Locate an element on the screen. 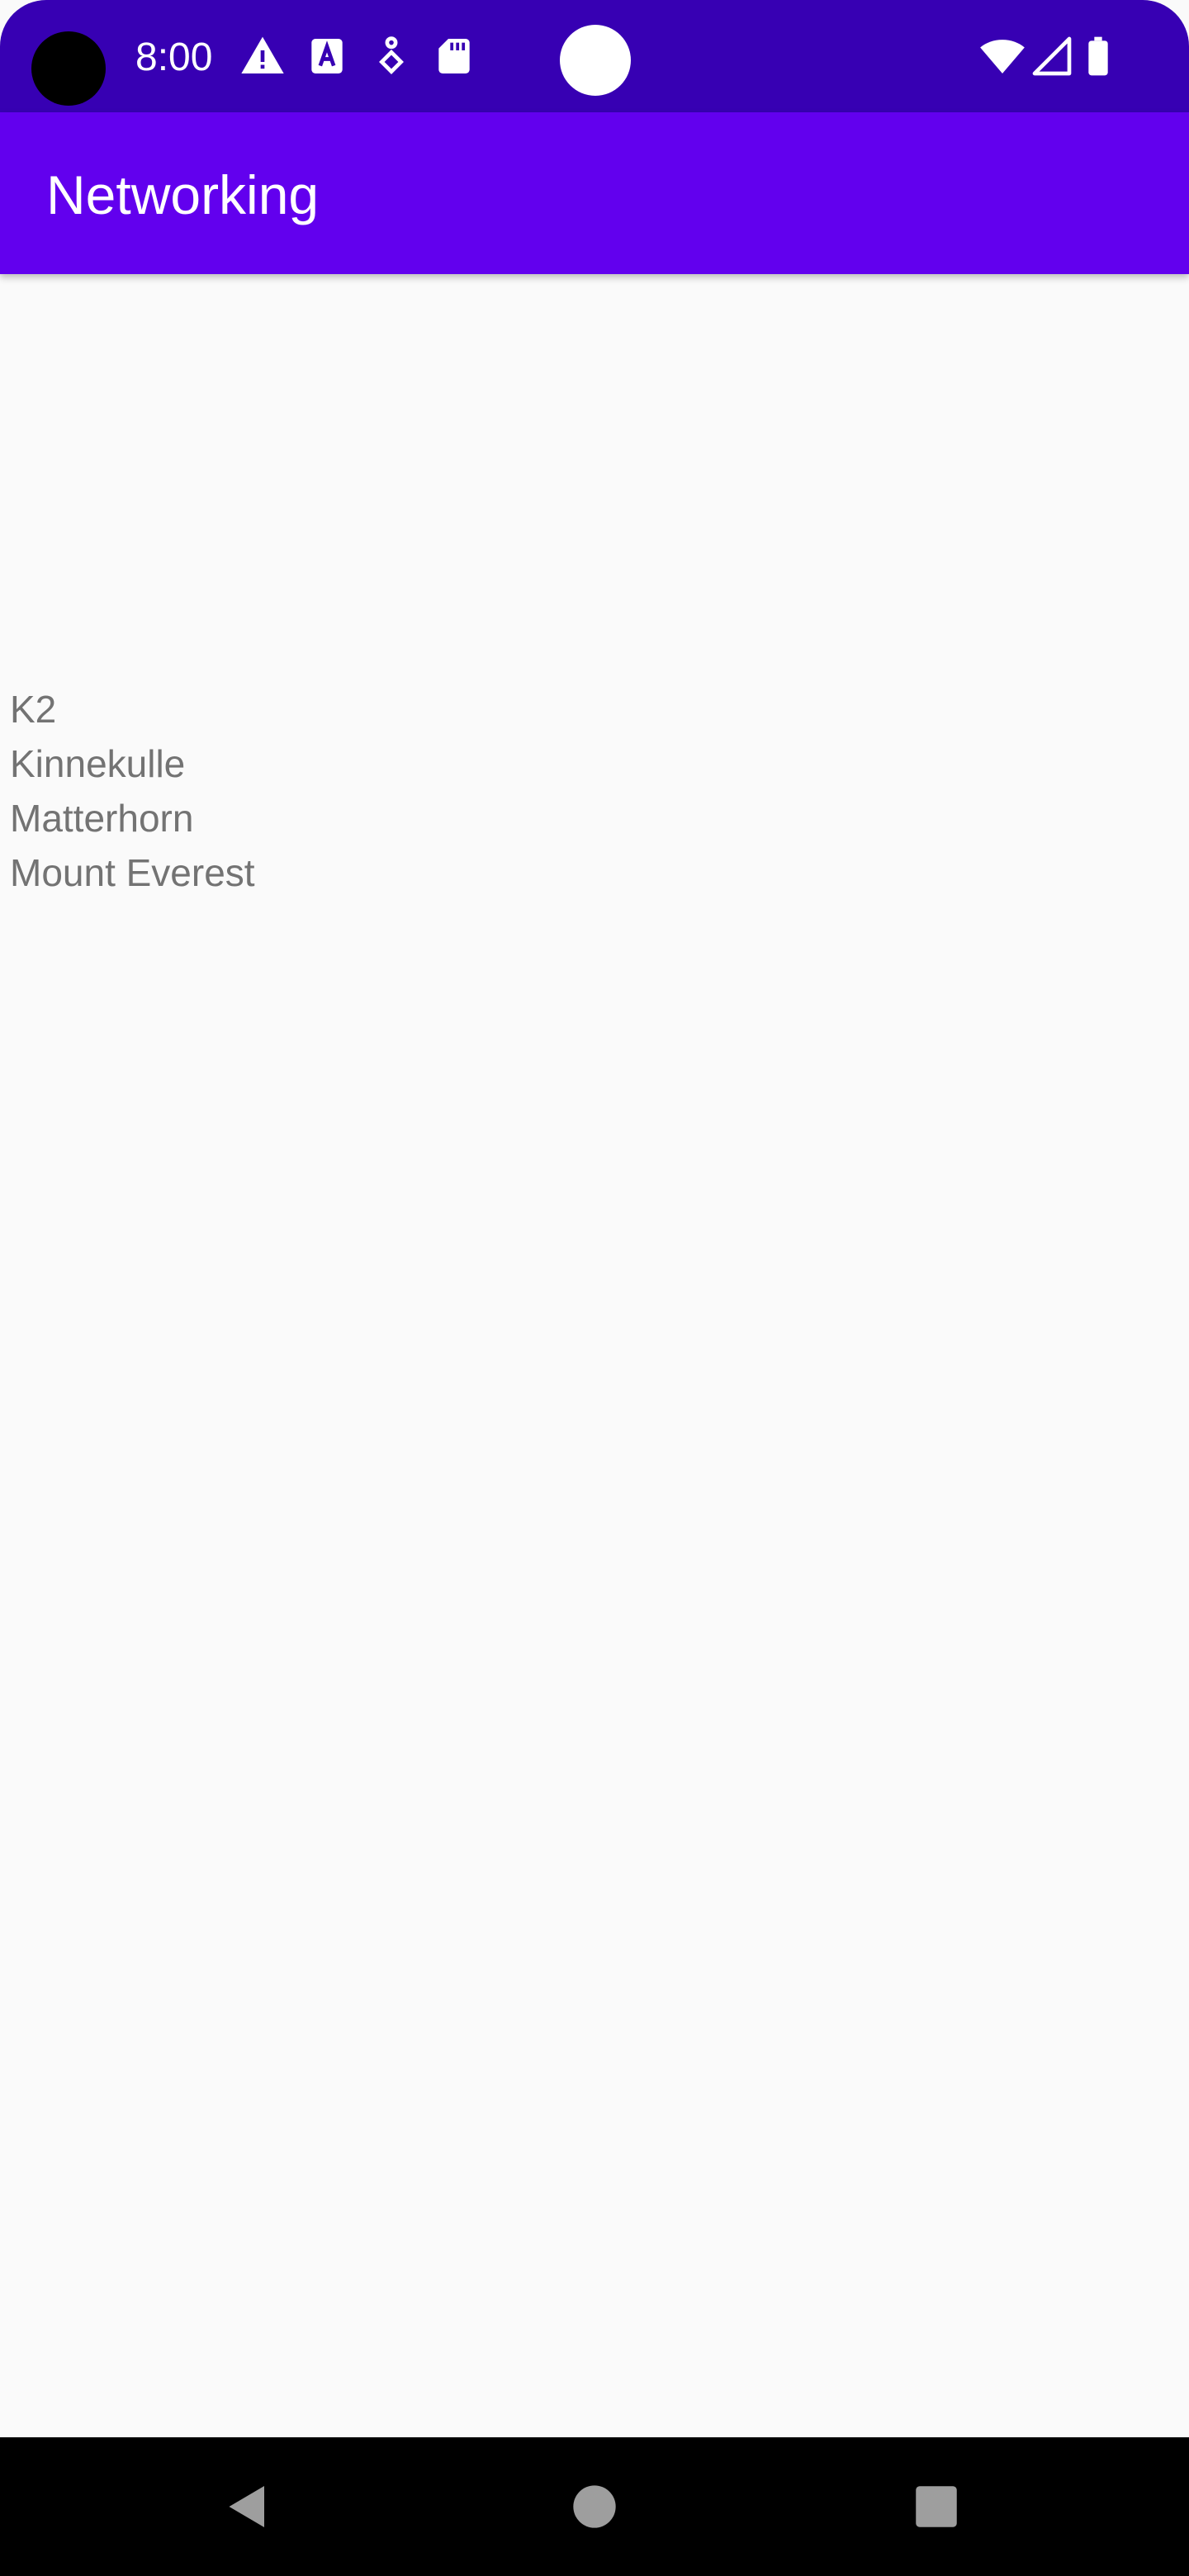  status-bar: 8:00 is located at coordinates (594, 56).